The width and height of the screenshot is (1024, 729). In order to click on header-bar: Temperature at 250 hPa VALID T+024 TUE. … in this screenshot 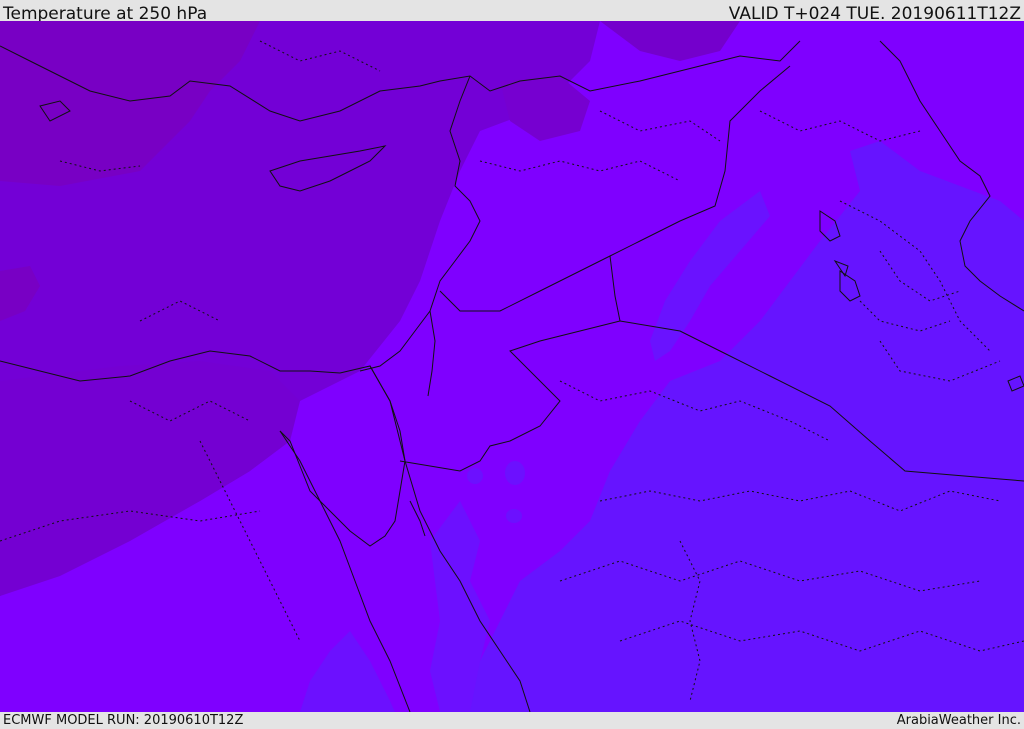, I will do `click(512, 12)`.